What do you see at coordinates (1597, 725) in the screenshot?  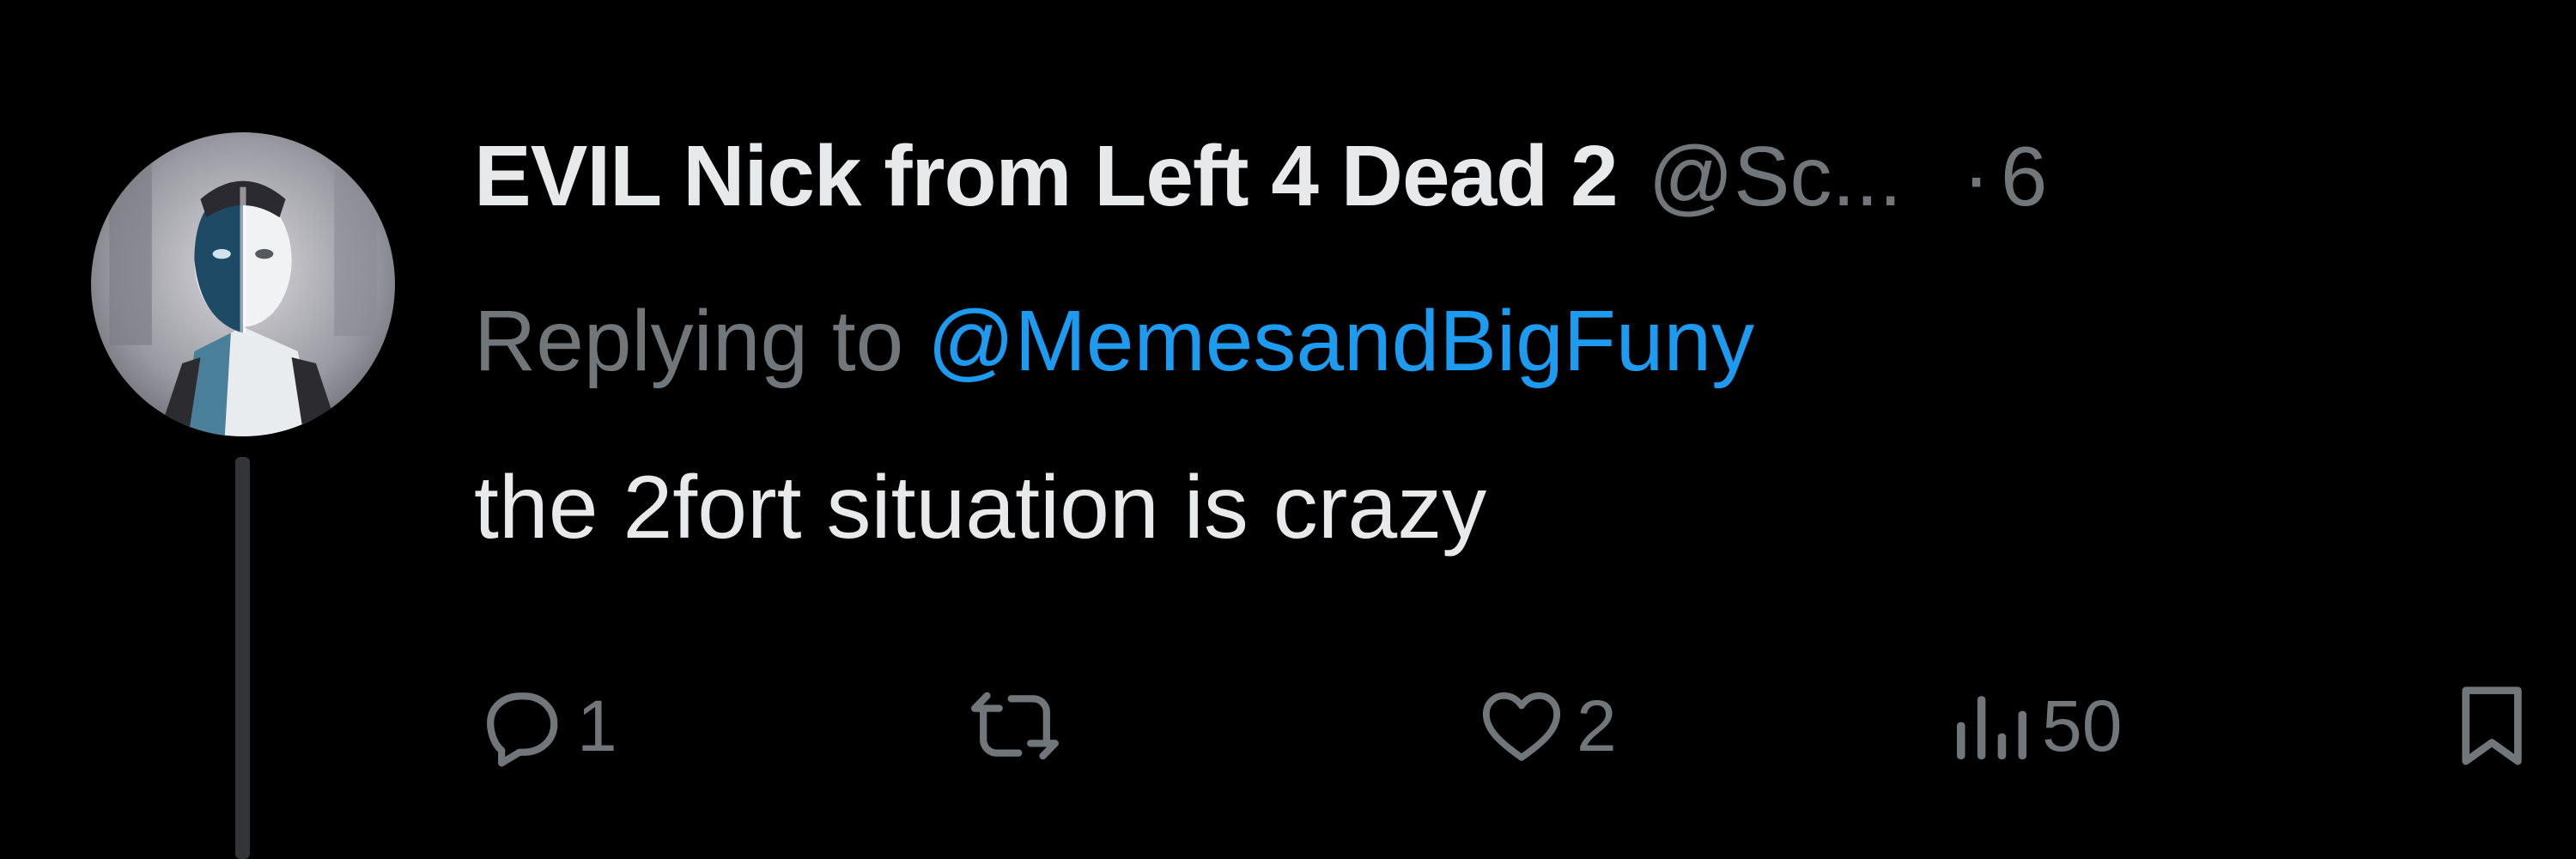 I see `like-count: 2` at bounding box center [1597, 725].